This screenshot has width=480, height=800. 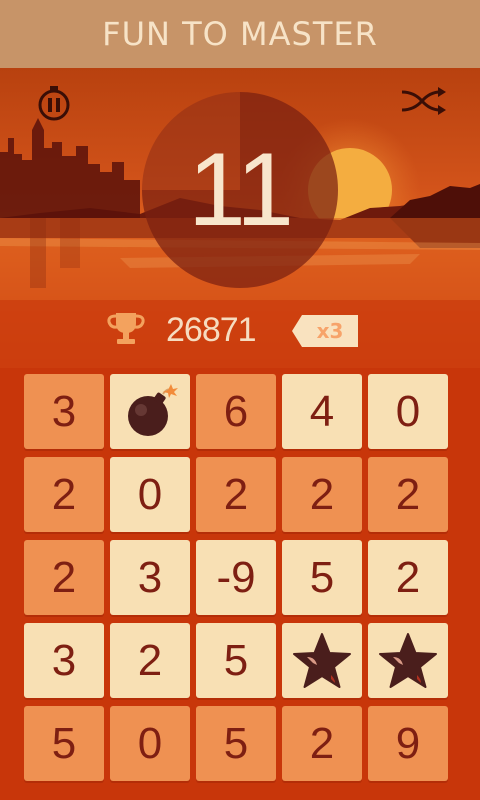 What do you see at coordinates (153, 409) in the screenshot?
I see `bomb-icon` at bounding box center [153, 409].